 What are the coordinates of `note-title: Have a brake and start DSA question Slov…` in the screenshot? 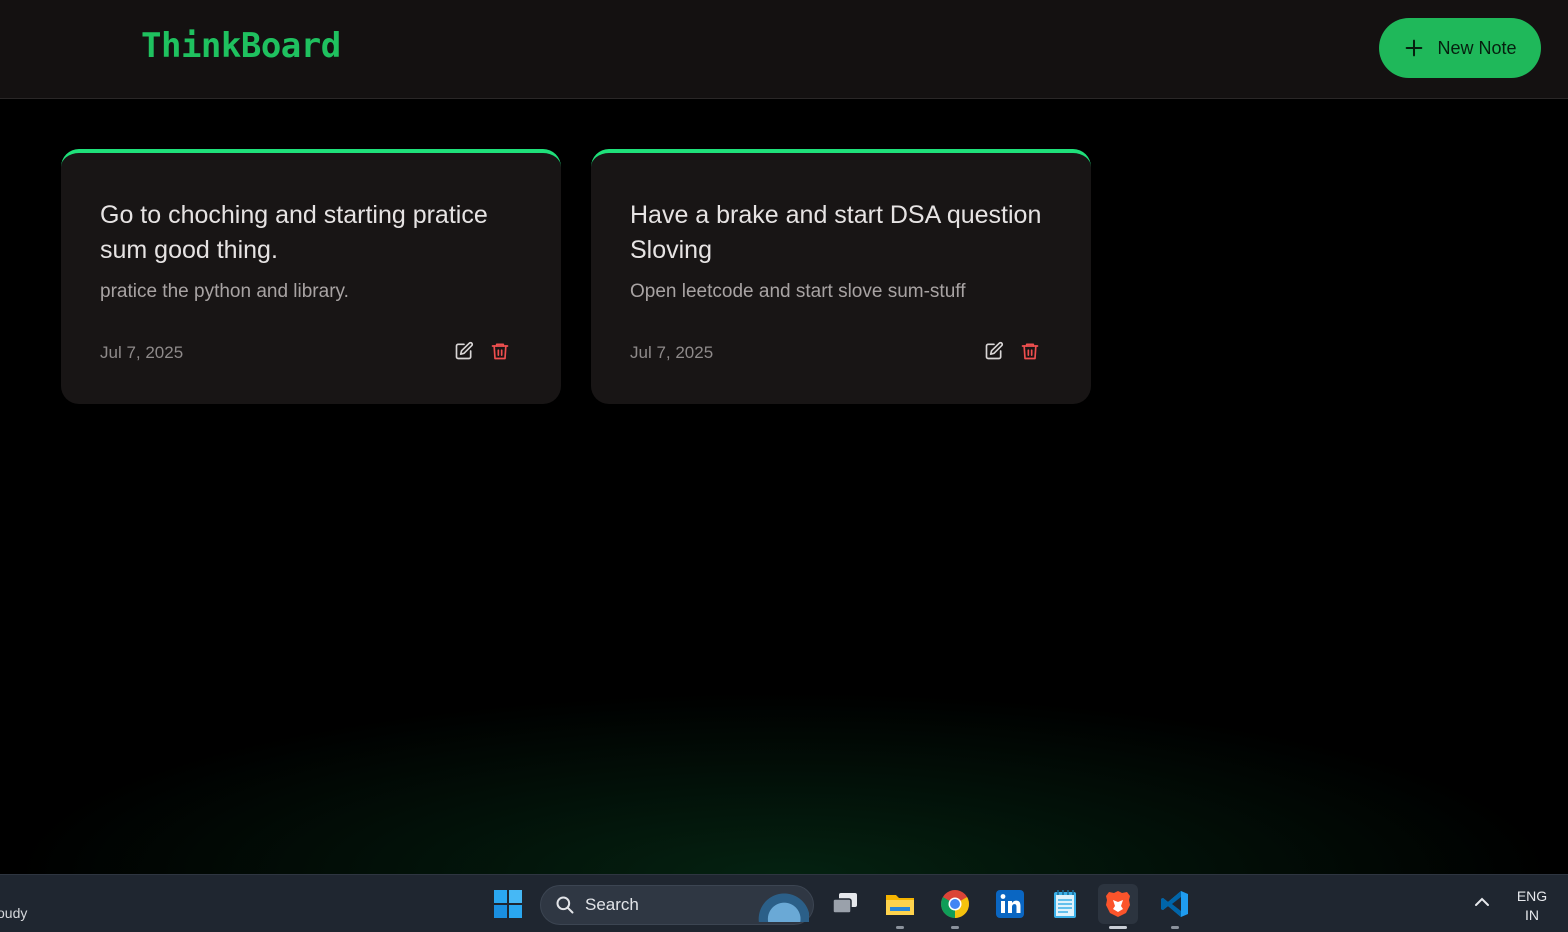 It's located at (836, 232).